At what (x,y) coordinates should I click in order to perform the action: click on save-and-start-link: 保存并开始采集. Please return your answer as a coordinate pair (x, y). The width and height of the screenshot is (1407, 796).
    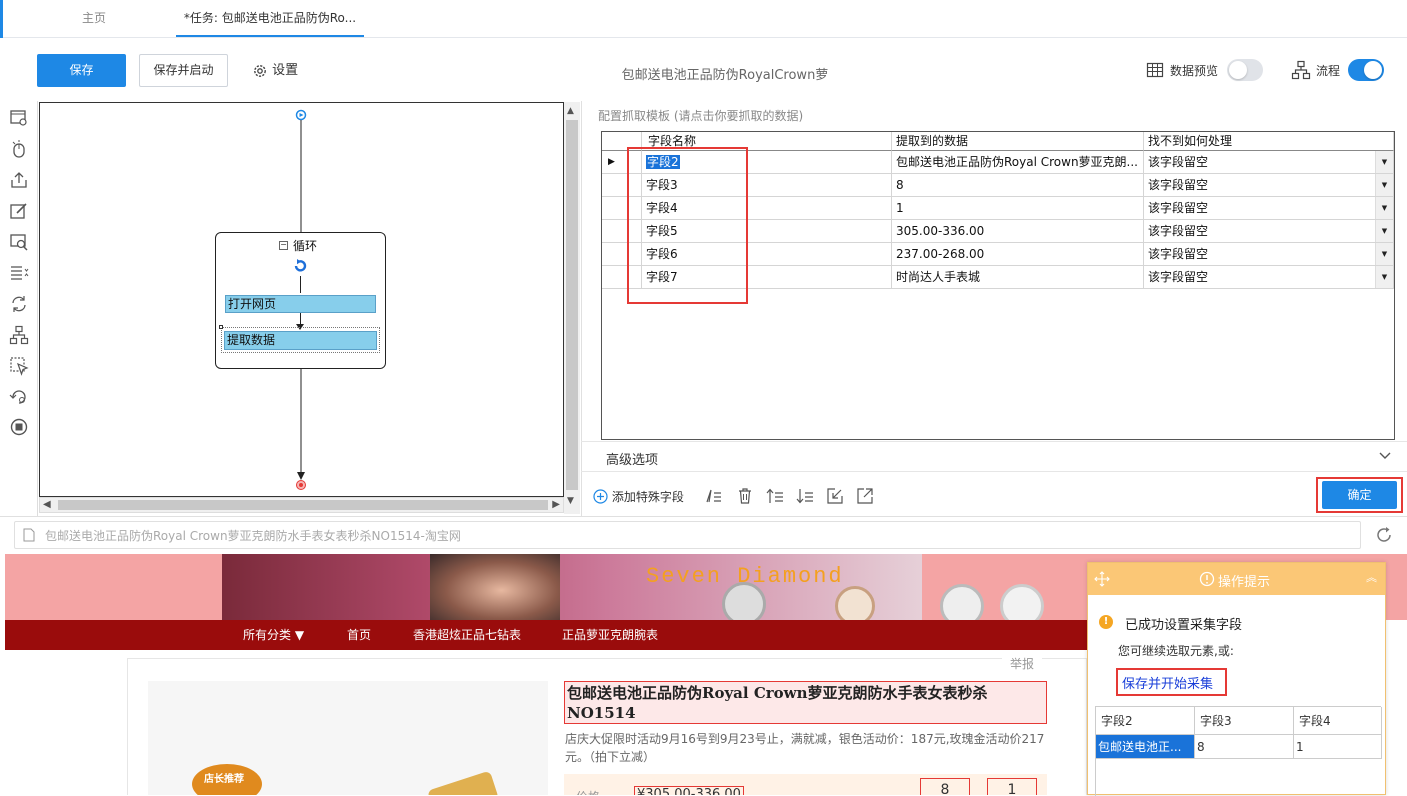
    Looking at the image, I should click on (1167, 682).